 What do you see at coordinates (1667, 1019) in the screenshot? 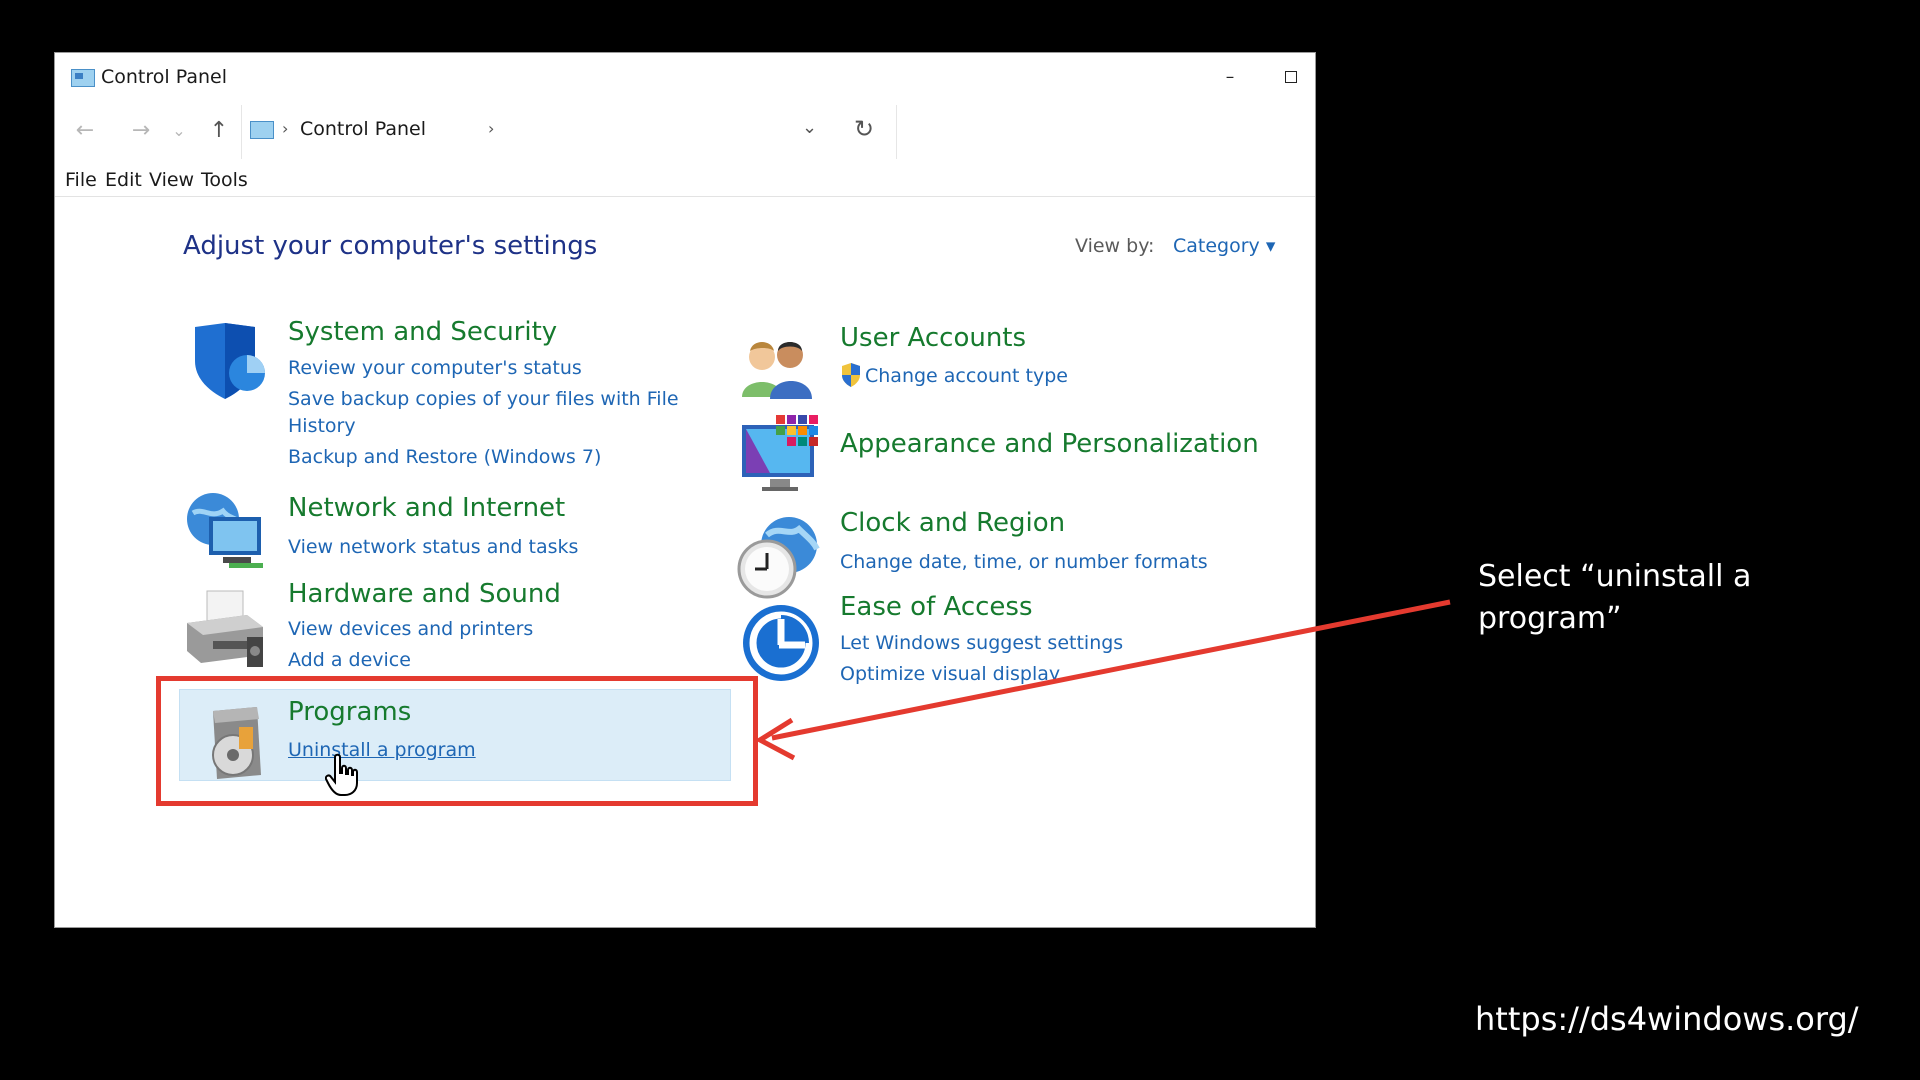
I see `footer-url: https://ds4windows.org/` at bounding box center [1667, 1019].